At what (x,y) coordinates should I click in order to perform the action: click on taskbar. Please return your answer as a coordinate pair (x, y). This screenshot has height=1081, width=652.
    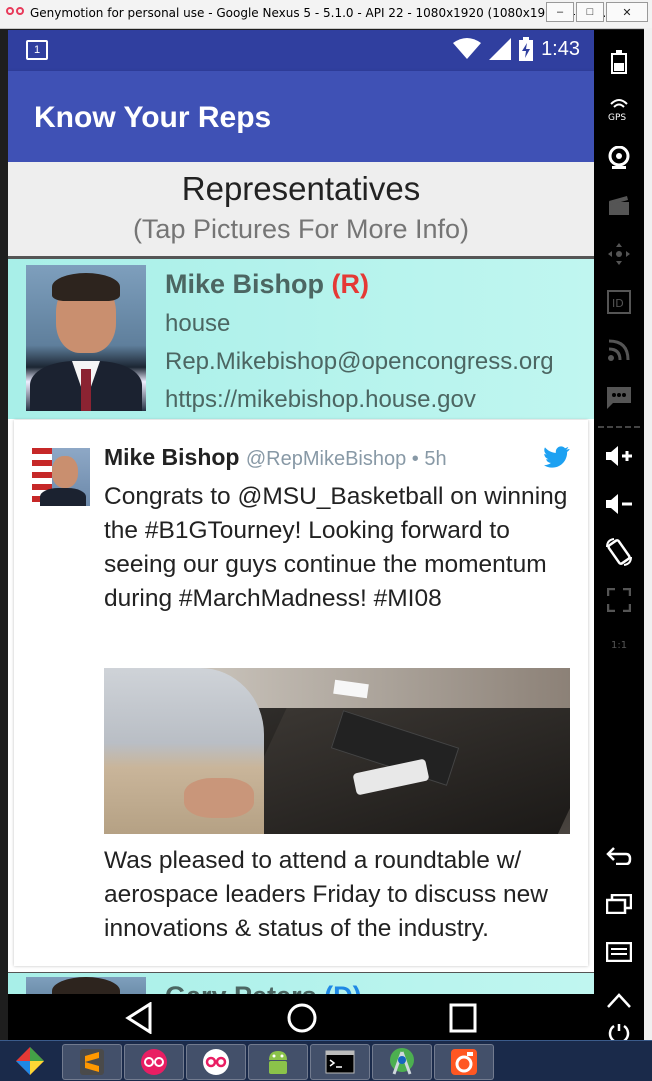
    Looking at the image, I should click on (326, 1060).